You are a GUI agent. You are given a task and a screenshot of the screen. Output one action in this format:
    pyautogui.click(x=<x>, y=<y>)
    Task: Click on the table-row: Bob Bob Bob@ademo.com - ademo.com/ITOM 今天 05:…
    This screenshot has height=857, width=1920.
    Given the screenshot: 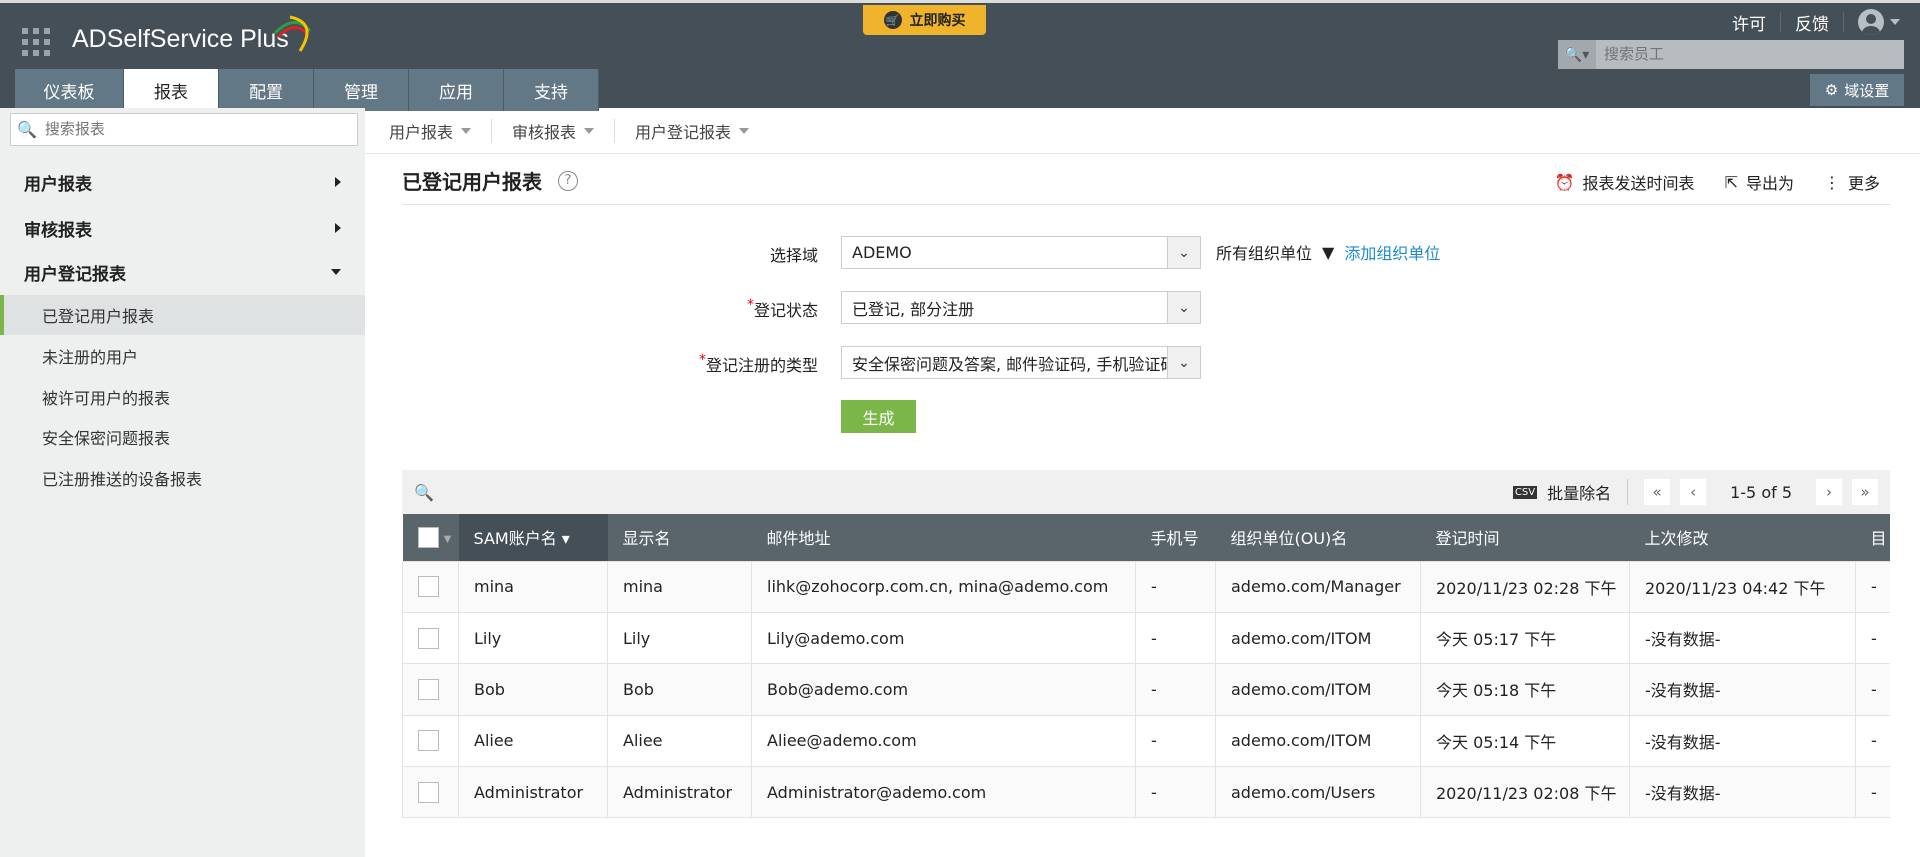 What is the action you would take?
    pyautogui.click(x=1146, y=689)
    